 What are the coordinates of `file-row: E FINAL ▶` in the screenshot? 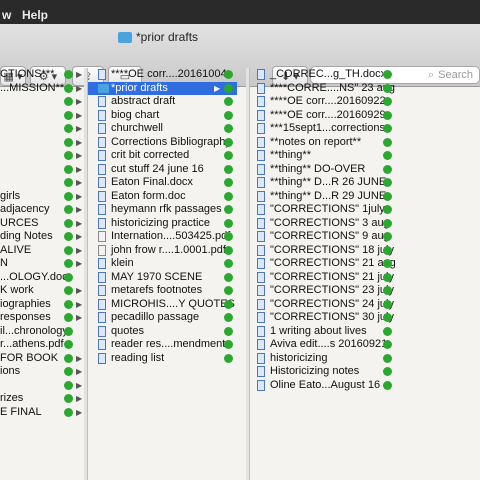 It's located at (42, 413).